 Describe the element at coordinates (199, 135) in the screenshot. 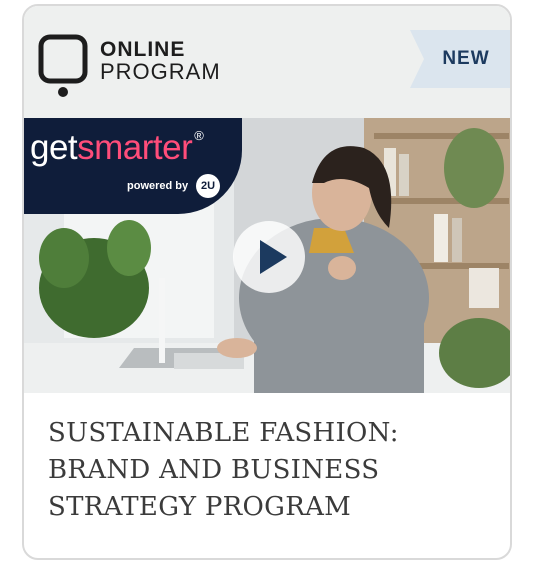

I see `registered-mark: ®` at that location.